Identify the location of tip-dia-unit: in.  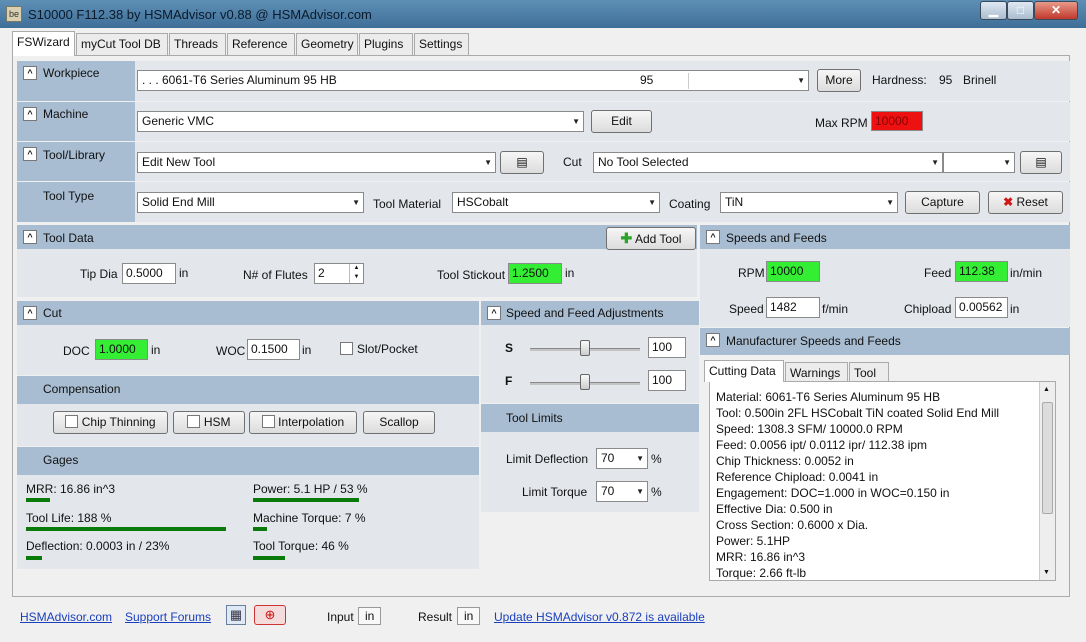
(184, 273).